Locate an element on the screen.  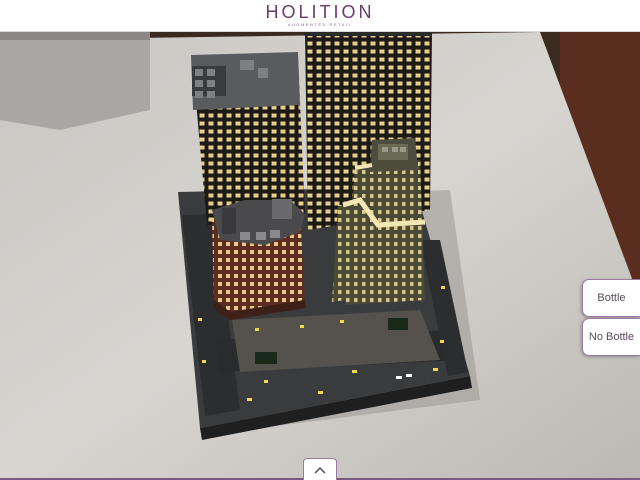
app-header: HOLITION AUGMENTED RETAIL is located at coordinates (320, 16).